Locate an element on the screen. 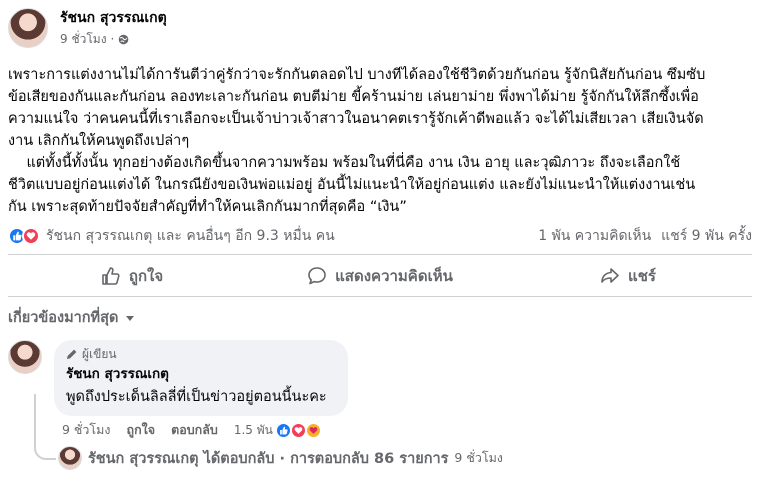 Image resolution: width=759 pixels, height=479 pixels. comment-bubble-icon is located at coordinates (317, 276).